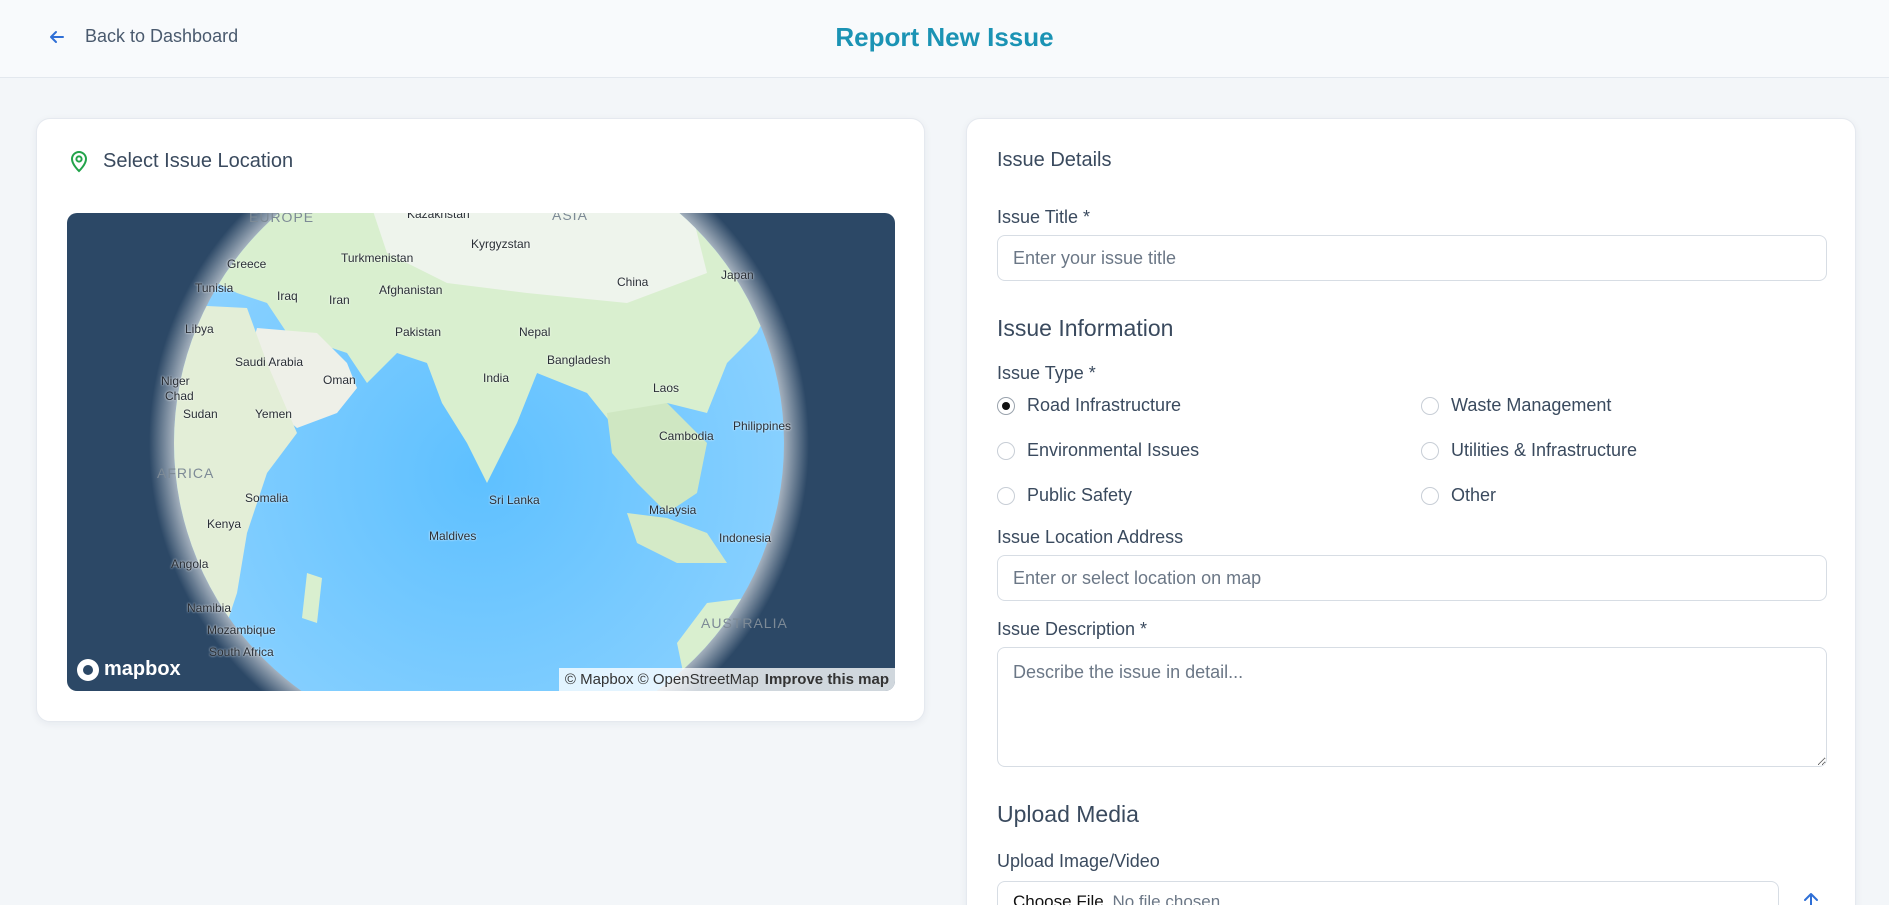 The height and width of the screenshot is (905, 1889). Describe the element at coordinates (1430, 450) in the screenshot. I see `radio-utilities-infrastructure` at that location.